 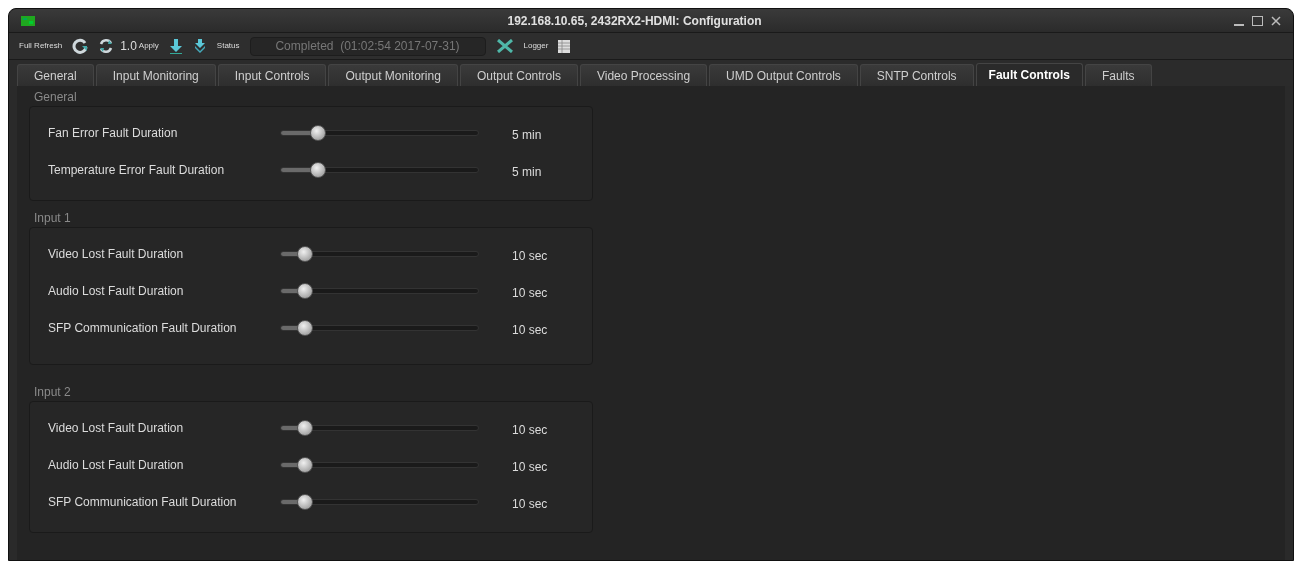 I want to click on section-title: General, so click(x=56, y=97).